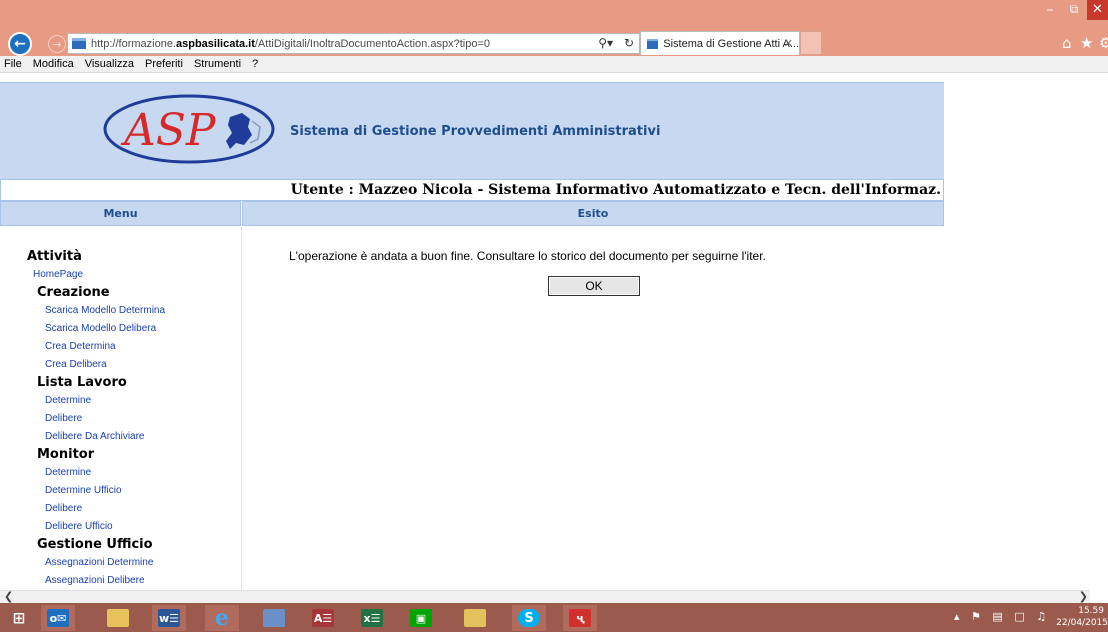 The height and width of the screenshot is (632, 1108). I want to click on search-dropdown-icon: ⚲▾, so click(605, 43).